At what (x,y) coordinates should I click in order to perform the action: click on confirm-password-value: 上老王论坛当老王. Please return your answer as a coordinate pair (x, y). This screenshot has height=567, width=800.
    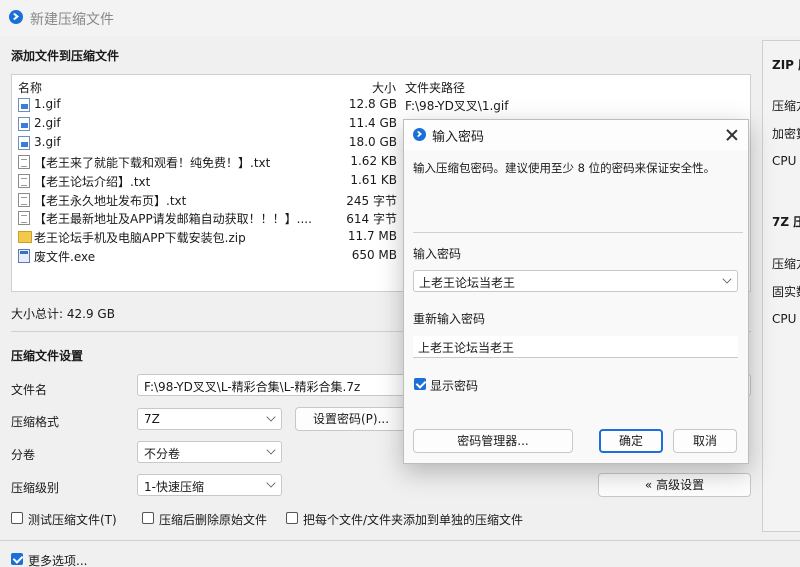
    Looking at the image, I should click on (466, 348).